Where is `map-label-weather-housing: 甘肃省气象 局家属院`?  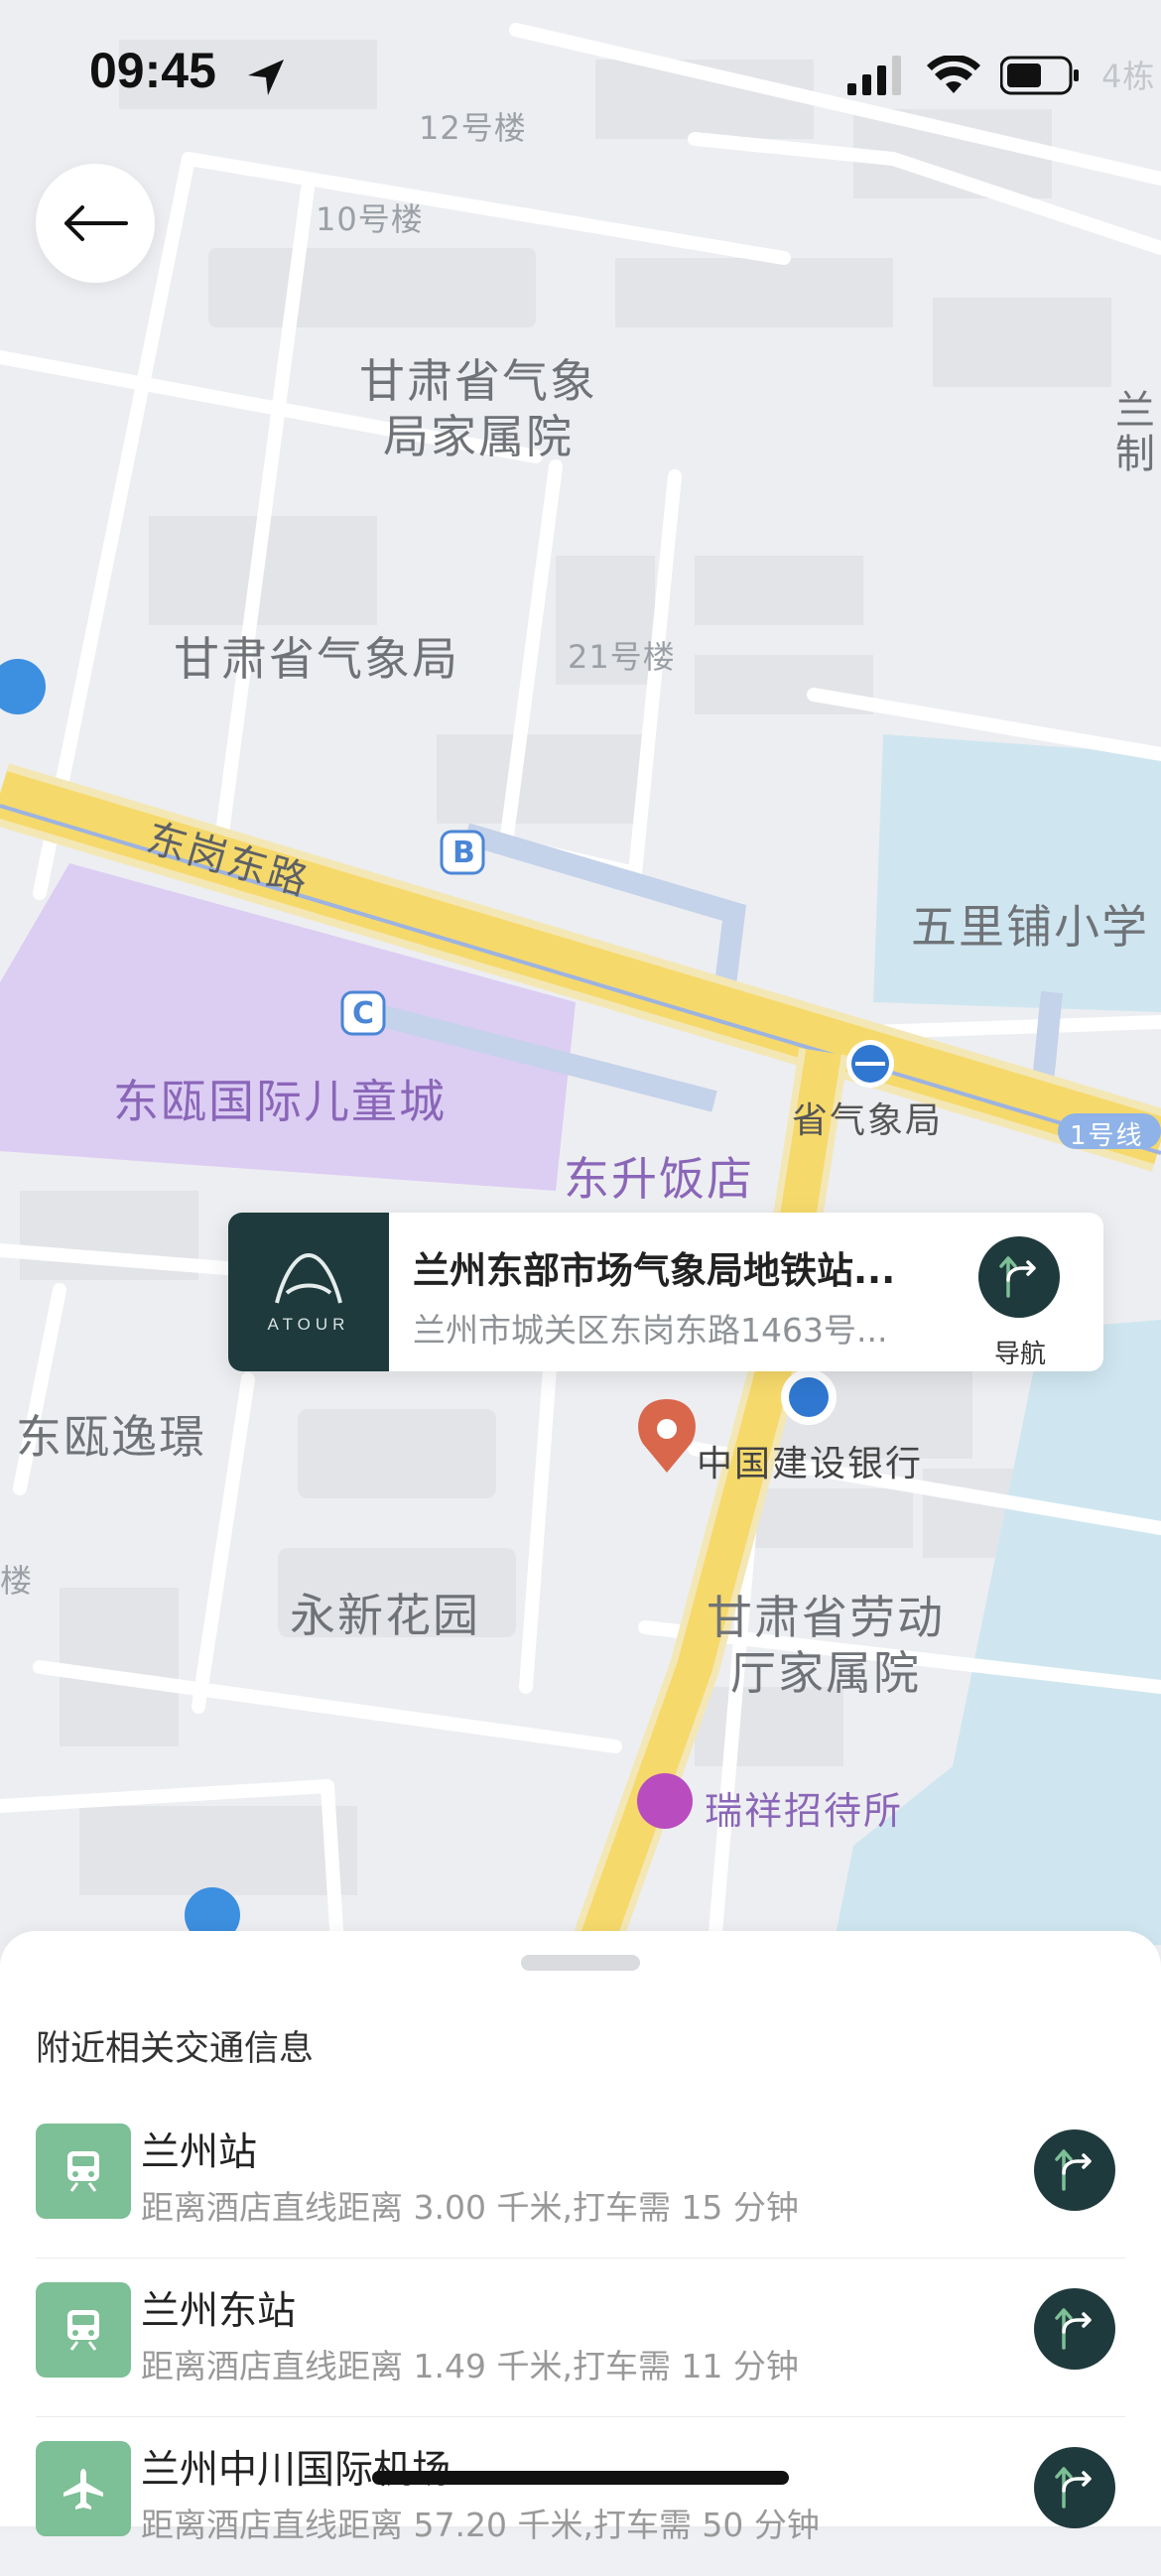
map-label-weather-housing: 甘肃省气象 局家属院 is located at coordinates (478, 409).